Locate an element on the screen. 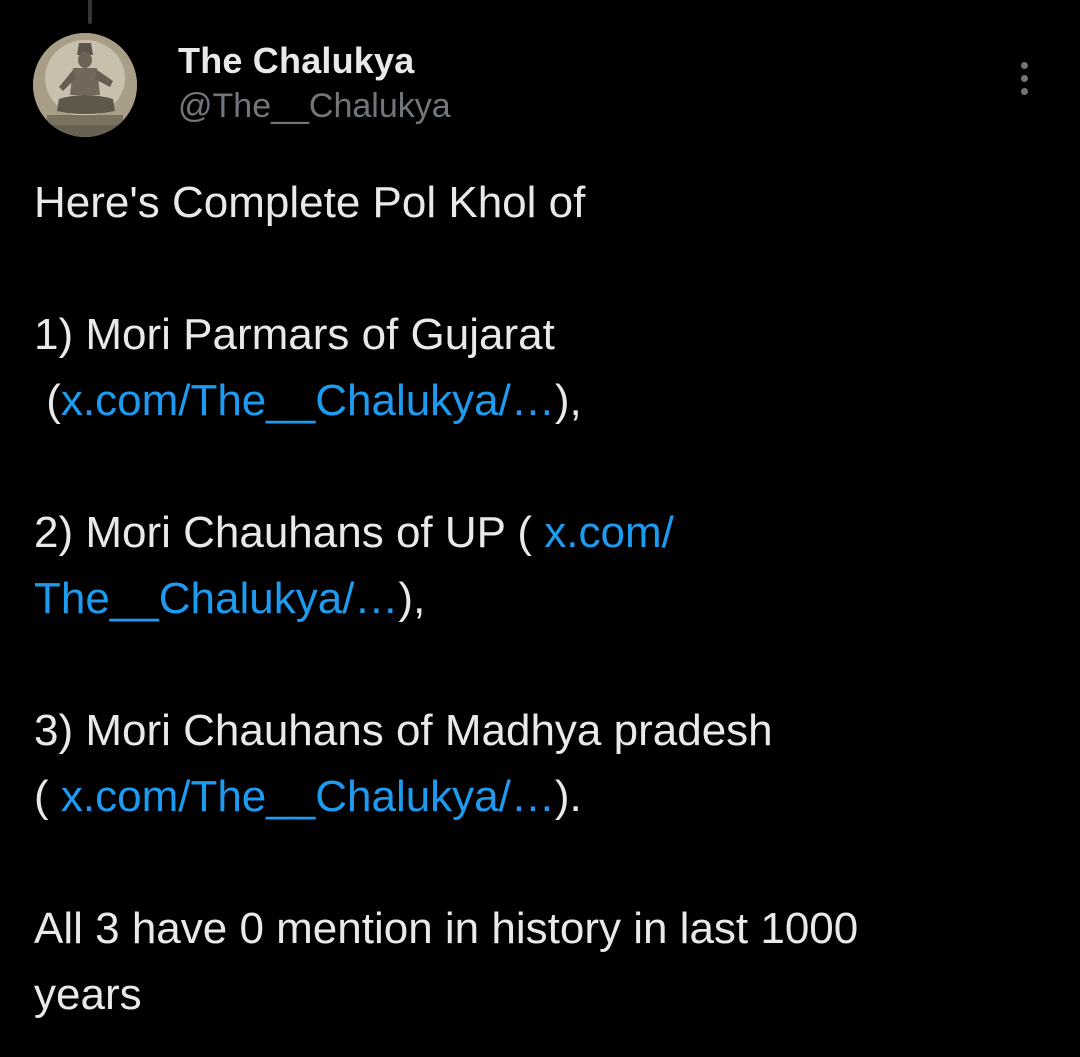 The width and height of the screenshot is (1080, 1057). sculpture-avatar-icon is located at coordinates (85, 85).